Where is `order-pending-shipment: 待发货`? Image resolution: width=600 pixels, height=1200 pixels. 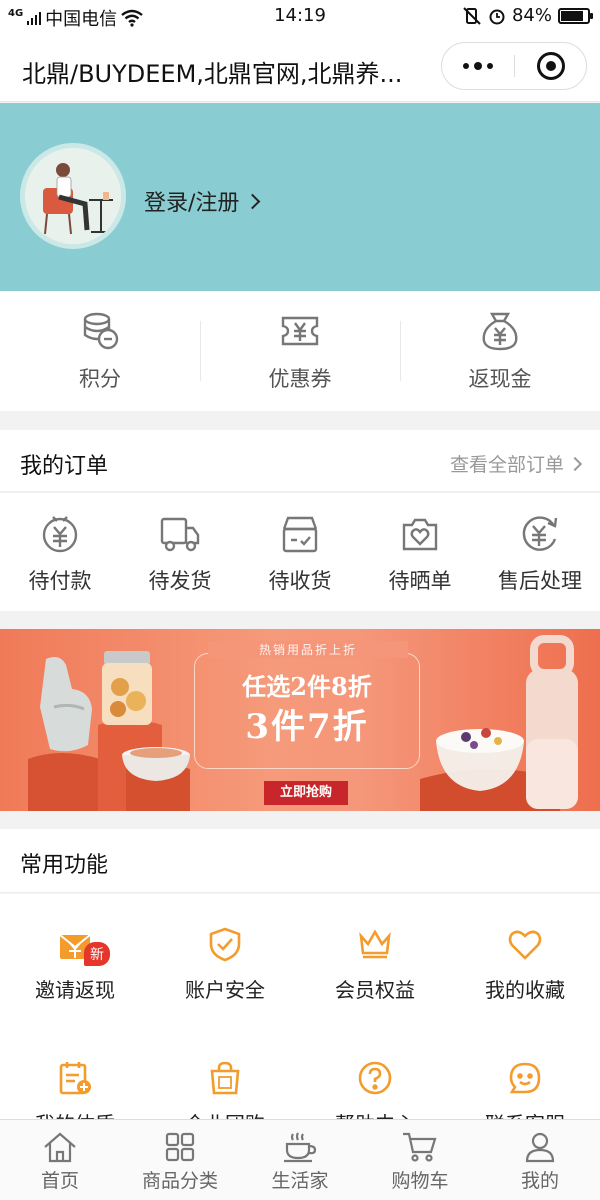 order-pending-shipment: 待发货 is located at coordinates (180, 552).